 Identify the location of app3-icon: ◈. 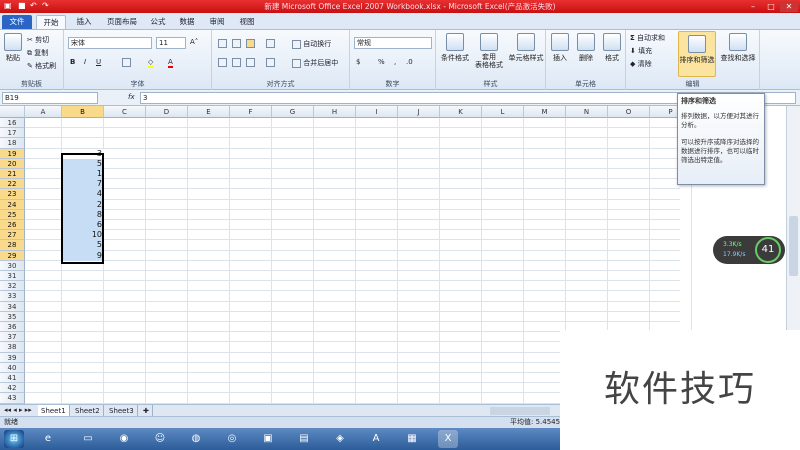
(340, 439).